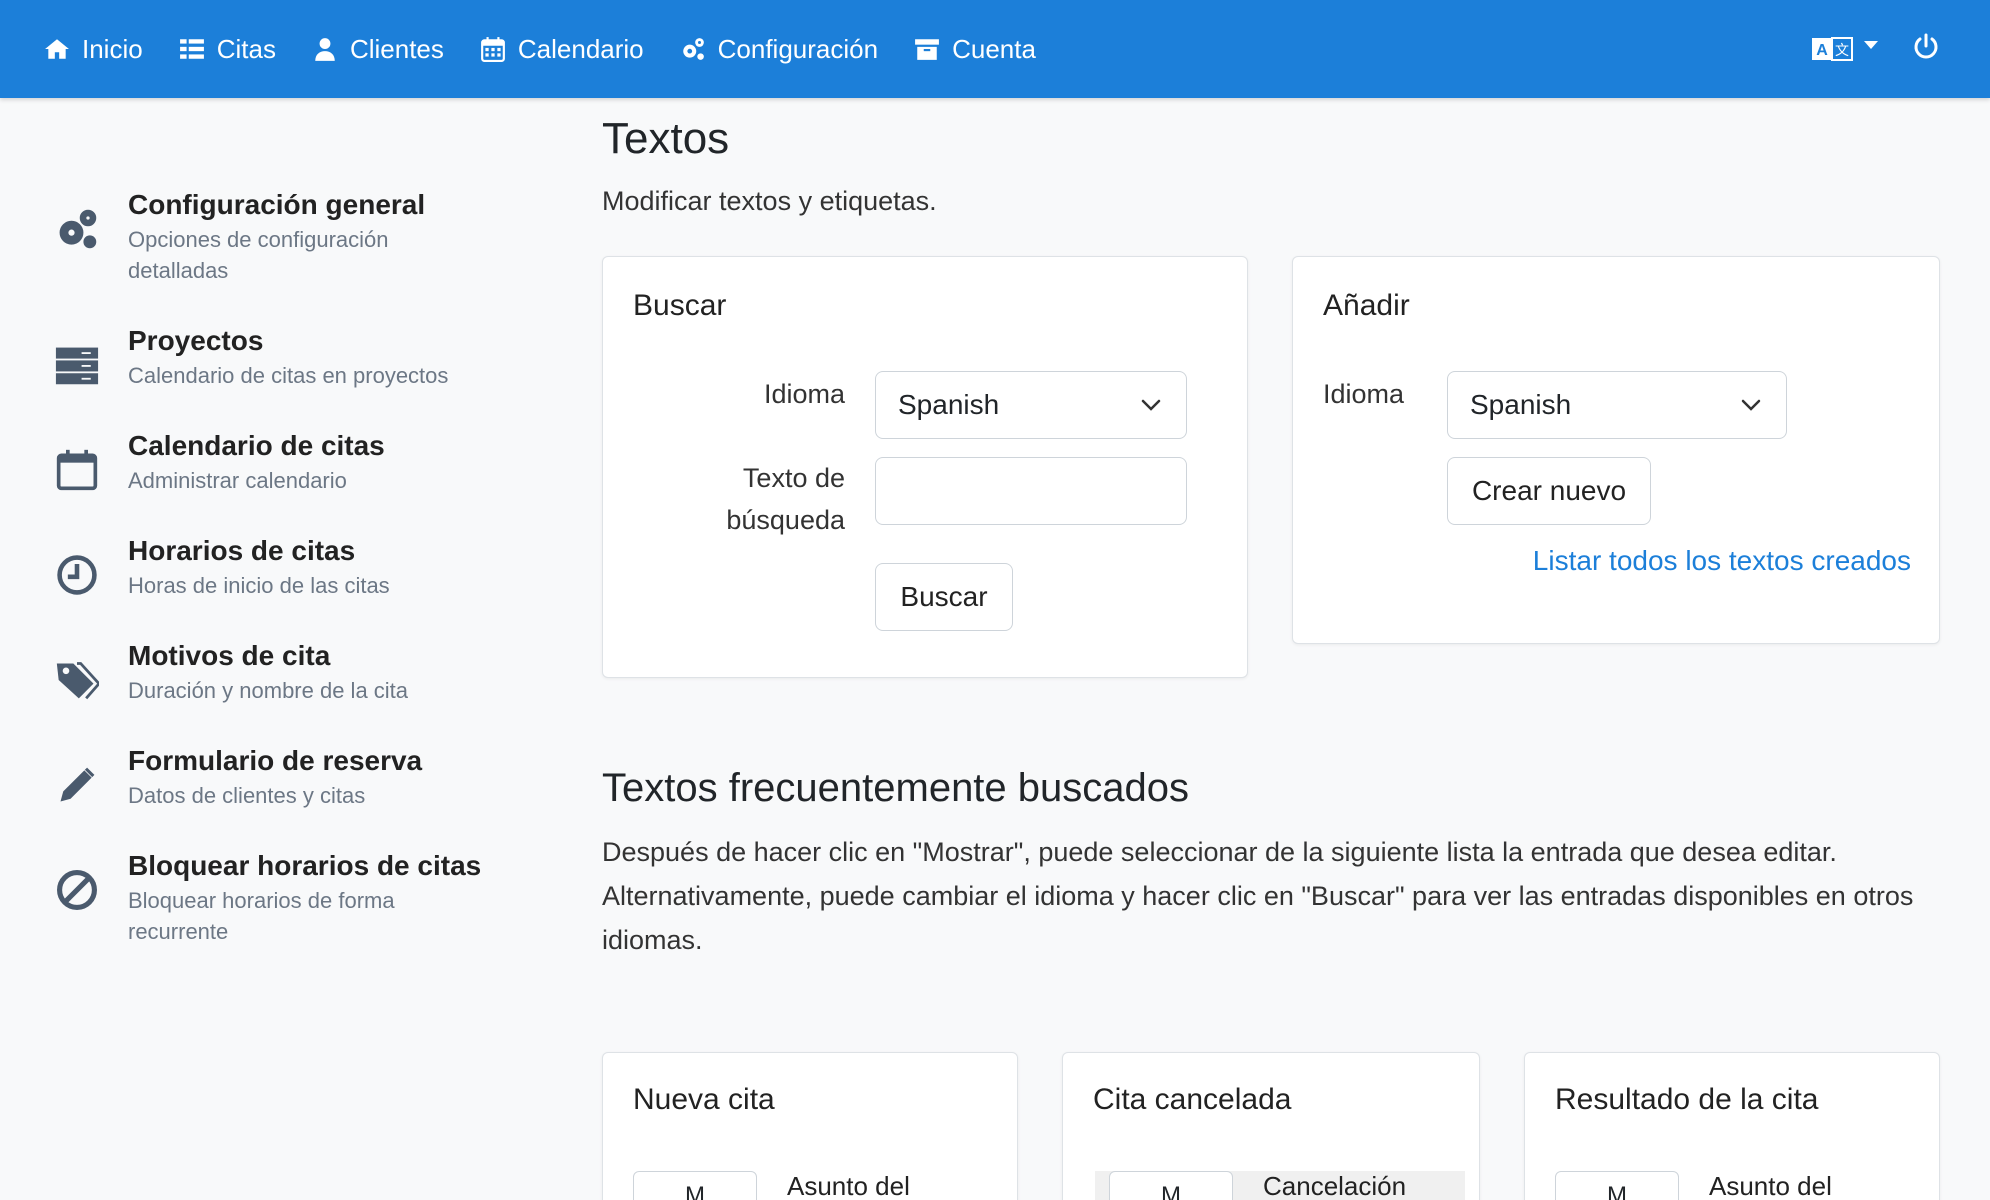 The width and height of the screenshot is (1990, 1200). I want to click on nav-item-inicio: Inicio, so click(93, 49).